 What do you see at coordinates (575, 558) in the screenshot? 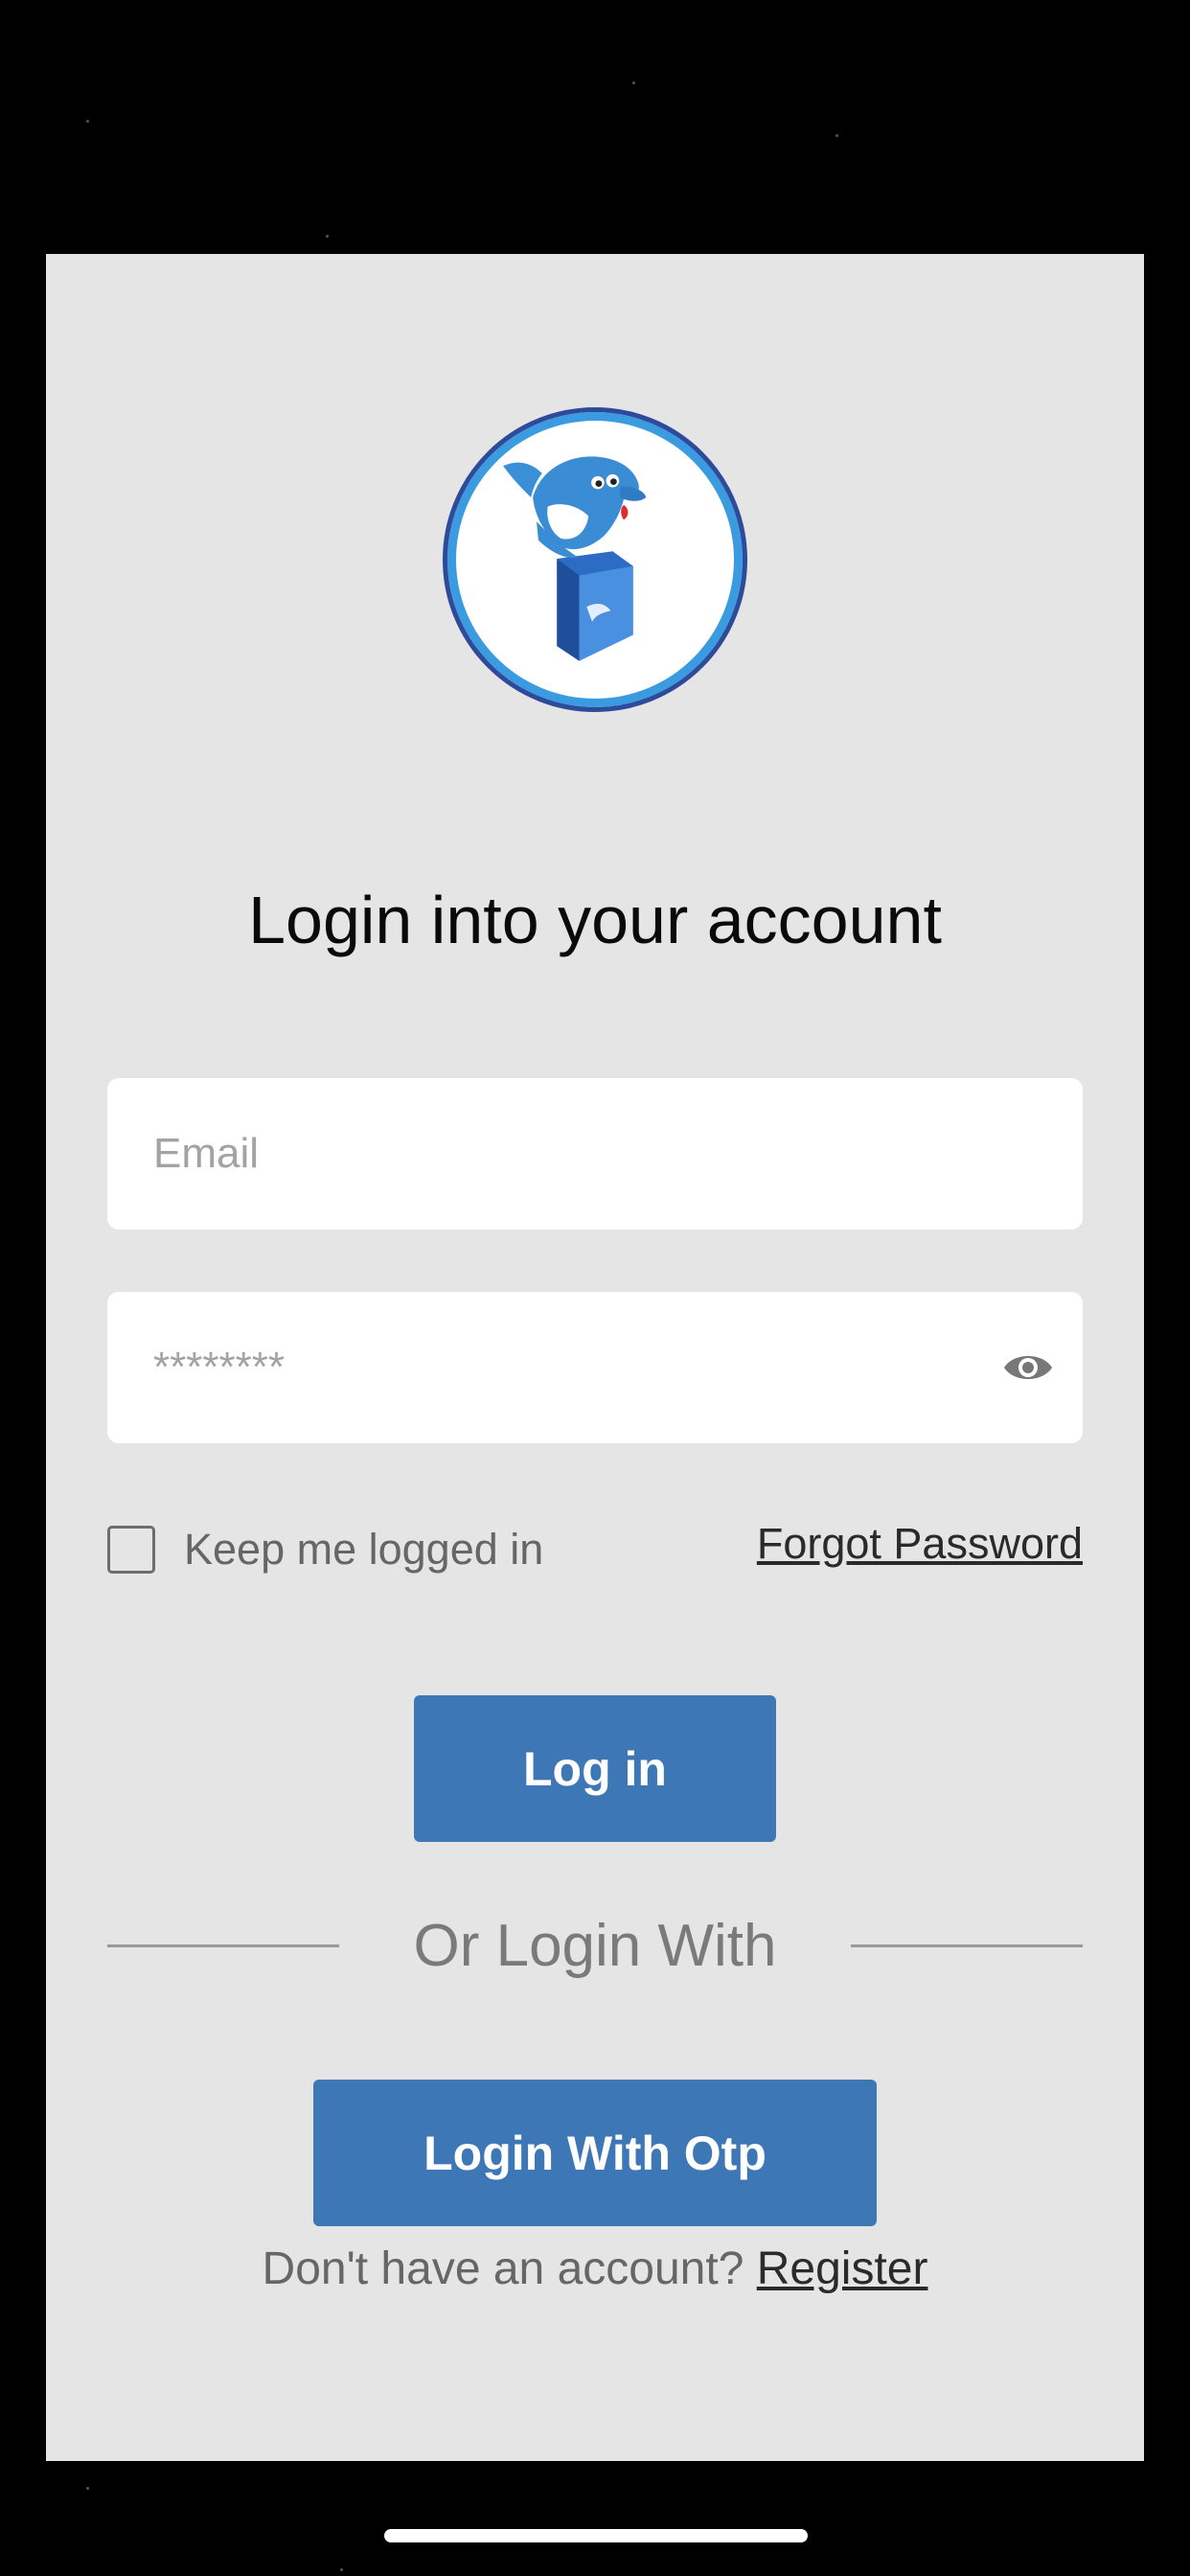
I see `logo-icon` at bounding box center [575, 558].